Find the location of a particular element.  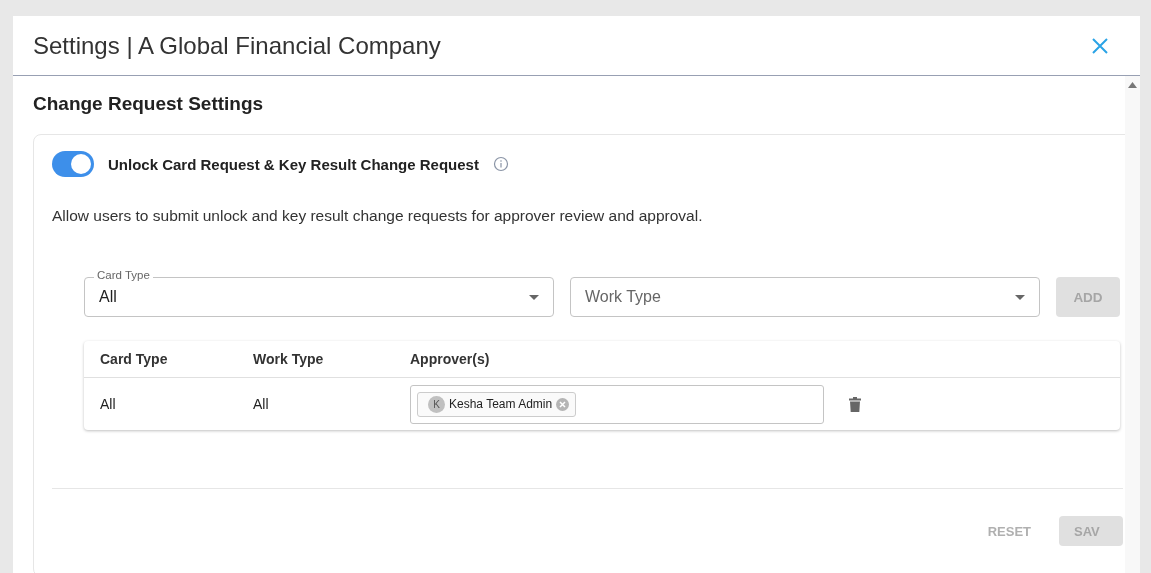

approver-field: K Kesha Team Admin is located at coordinates (617, 404).